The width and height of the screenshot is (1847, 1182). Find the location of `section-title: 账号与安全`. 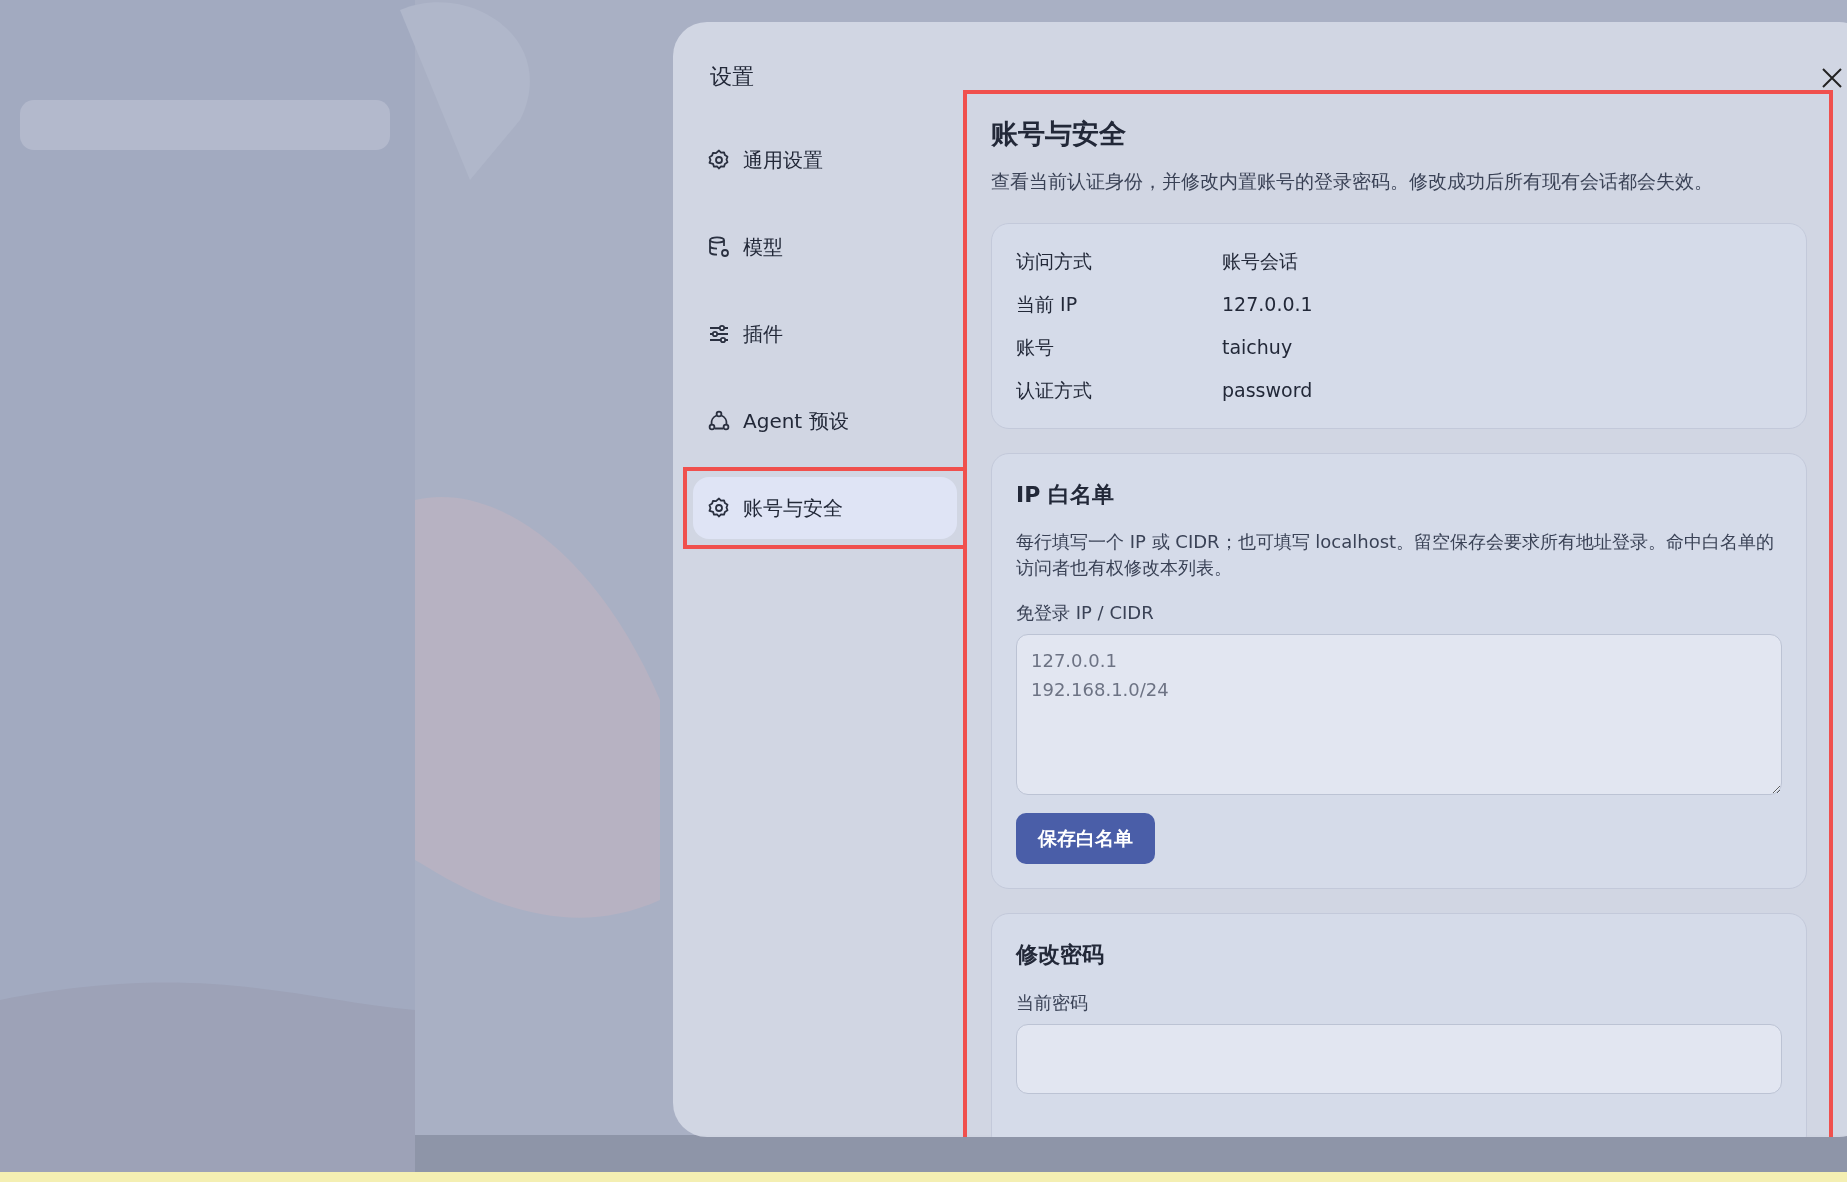

section-title: 账号与安全 is located at coordinates (1059, 134).